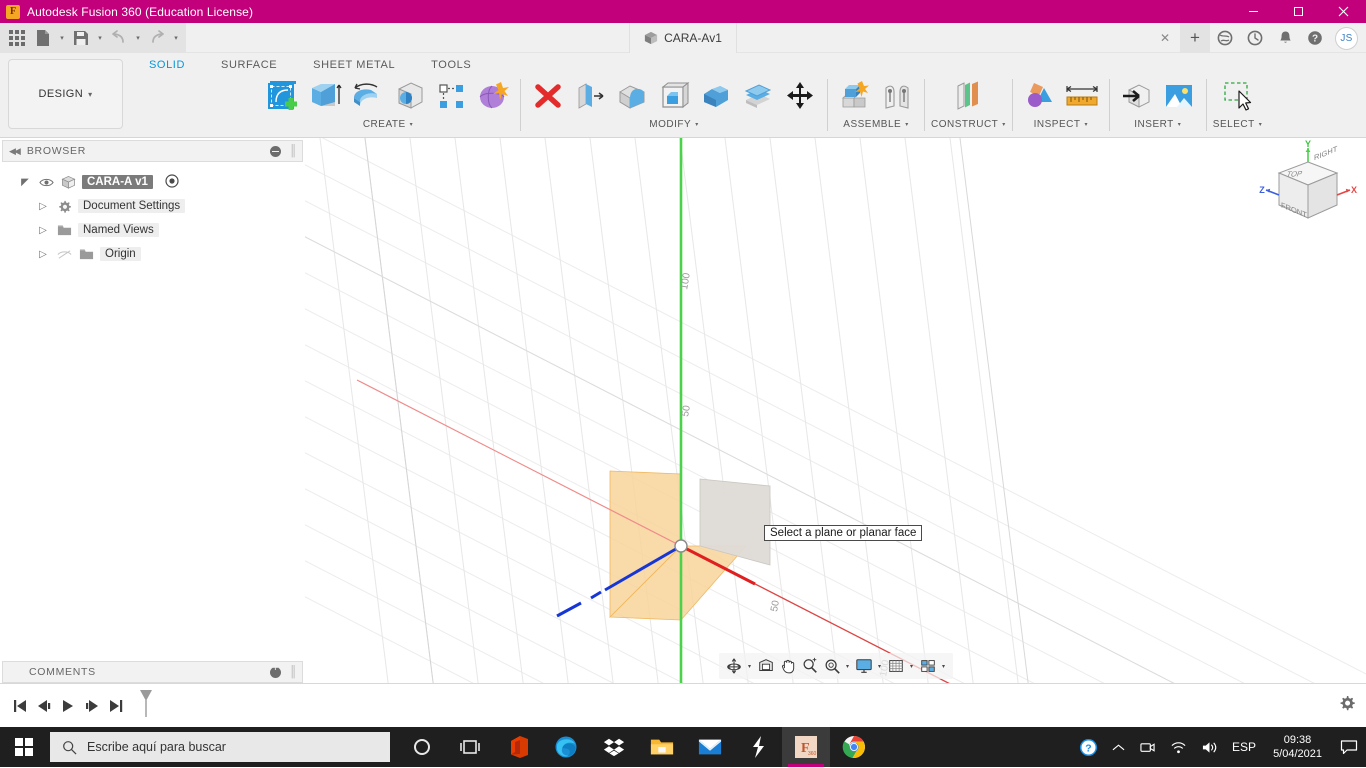  I want to click on orbit-button, so click(734, 666).